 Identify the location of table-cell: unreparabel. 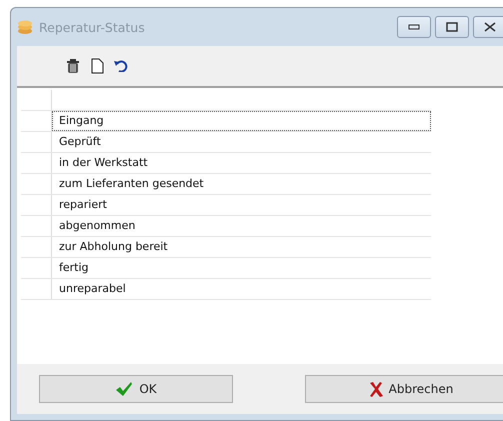
(241, 289).